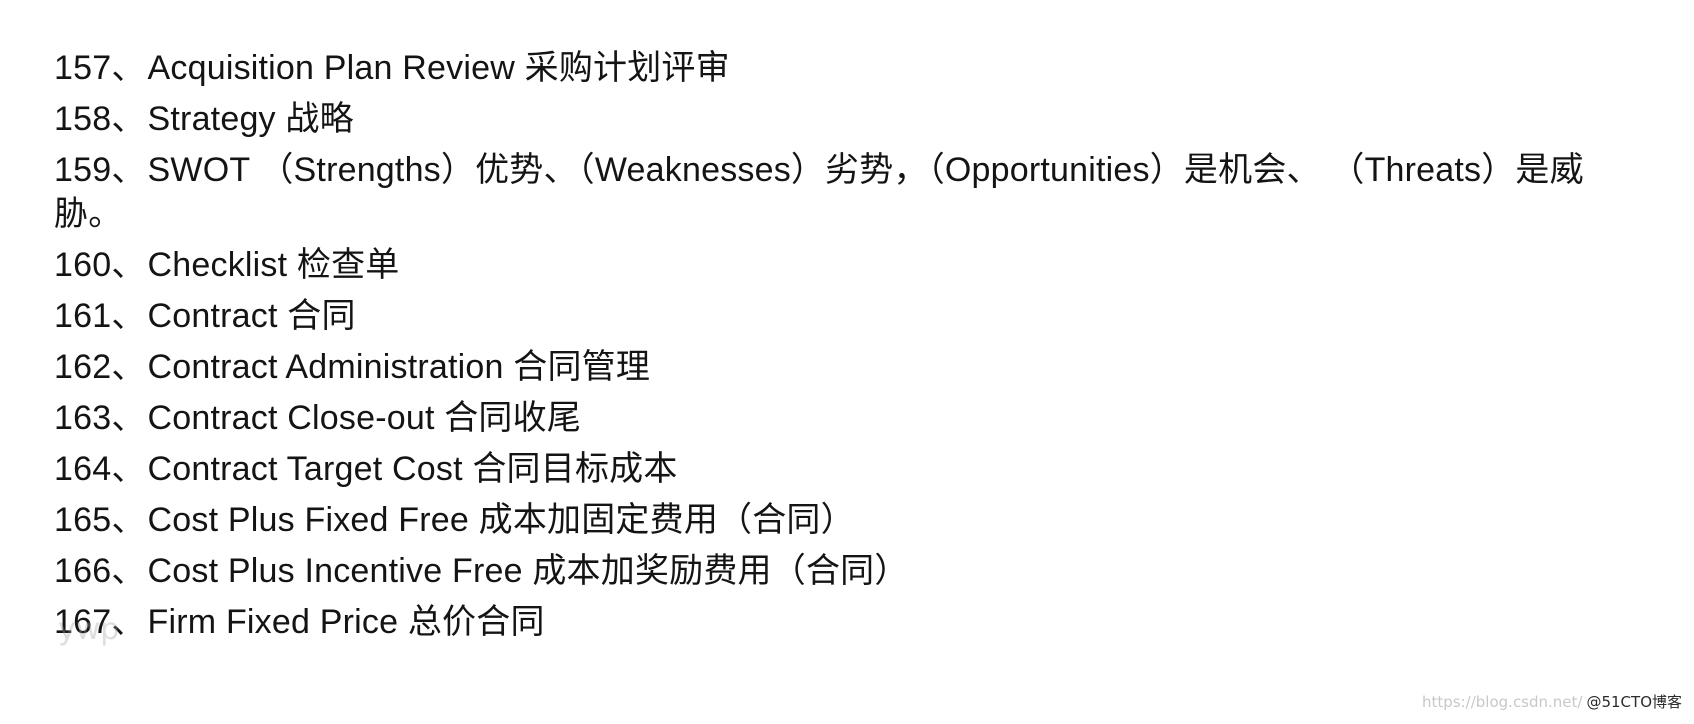 The width and height of the screenshot is (1694, 724). Describe the element at coordinates (83, 469) in the screenshot. I see `entry-number: 164` at that location.